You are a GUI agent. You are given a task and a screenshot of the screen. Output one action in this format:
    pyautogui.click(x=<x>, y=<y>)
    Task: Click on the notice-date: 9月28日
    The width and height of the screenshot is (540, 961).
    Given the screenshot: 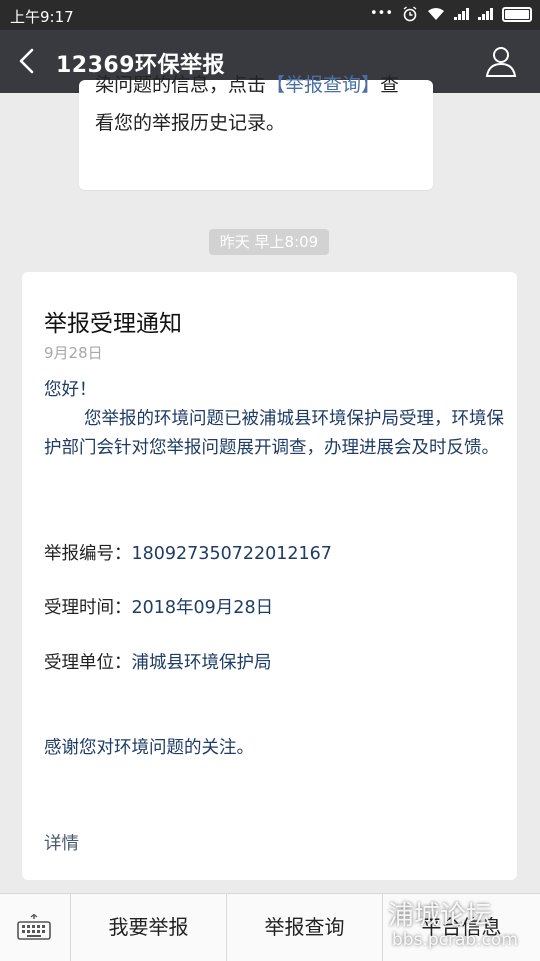 What is the action you would take?
    pyautogui.click(x=73, y=353)
    